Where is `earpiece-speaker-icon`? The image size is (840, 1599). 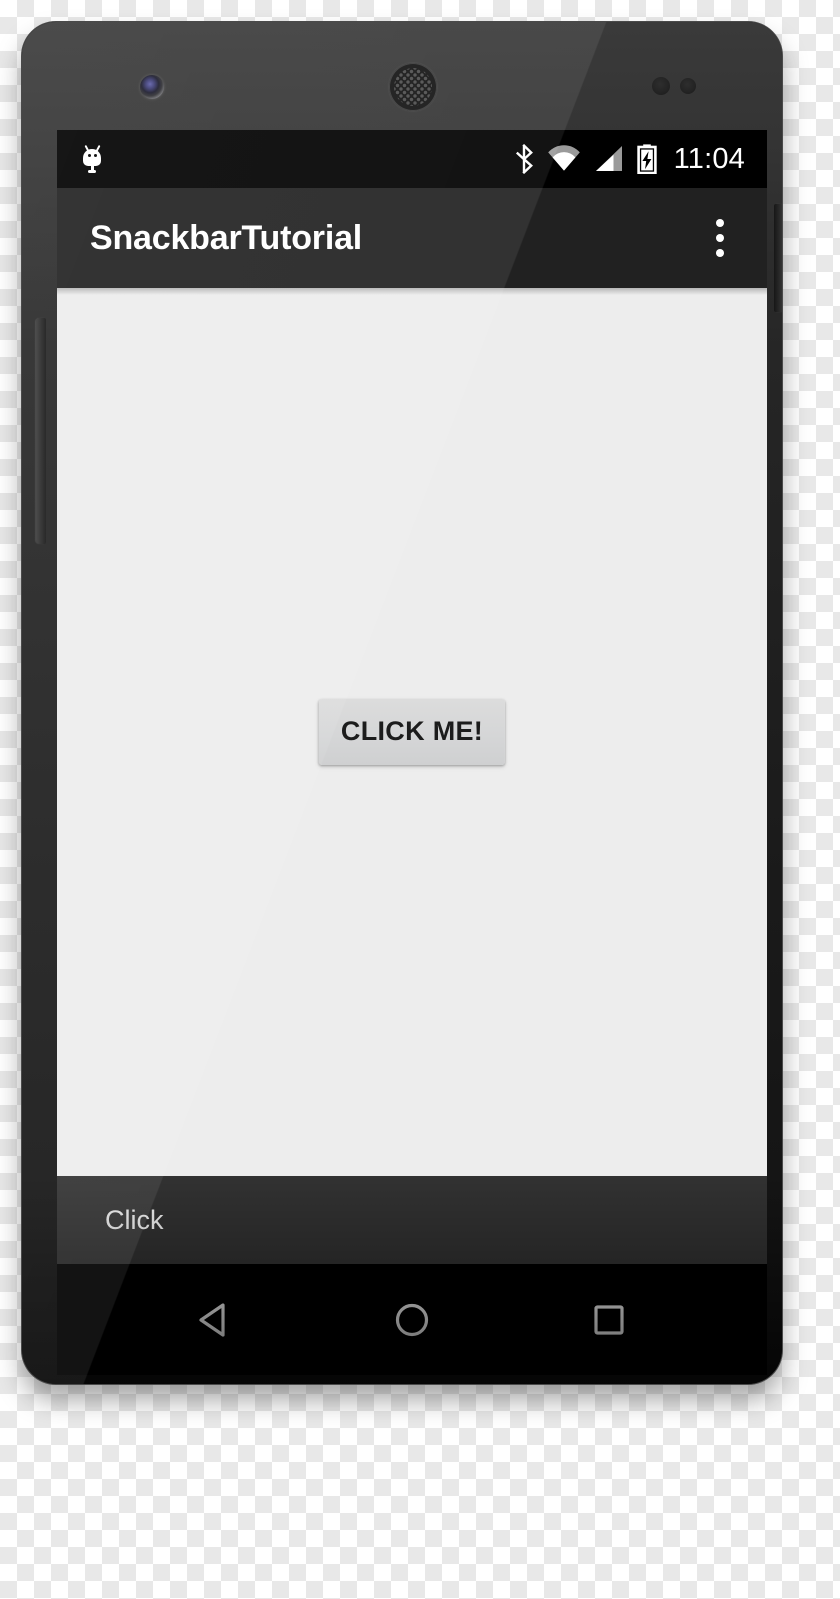
earpiece-speaker-icon is located at coordinates (413, 87).